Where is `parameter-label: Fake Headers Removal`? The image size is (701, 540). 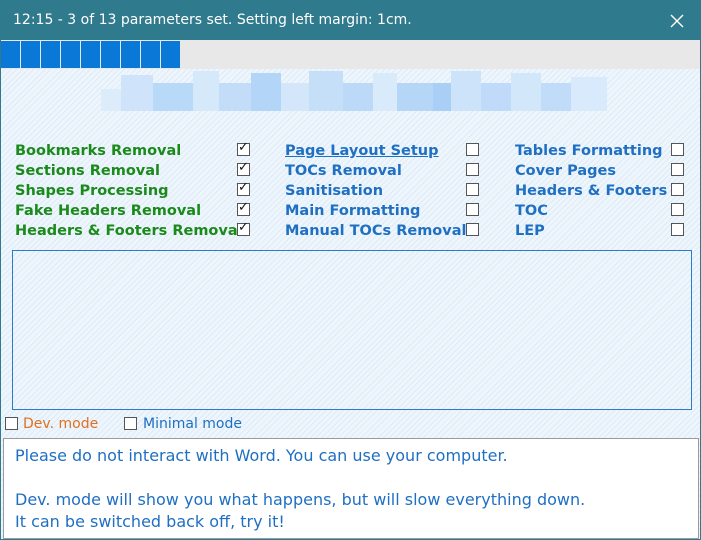 parameter-label: Fake Headers Removal is located at coordinates (108, 211).